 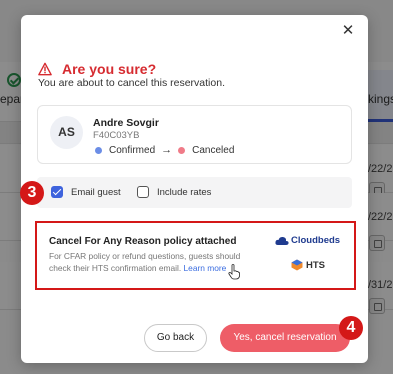 I want to click on email-guest-label: Email guest, so click(x=96, y=192).